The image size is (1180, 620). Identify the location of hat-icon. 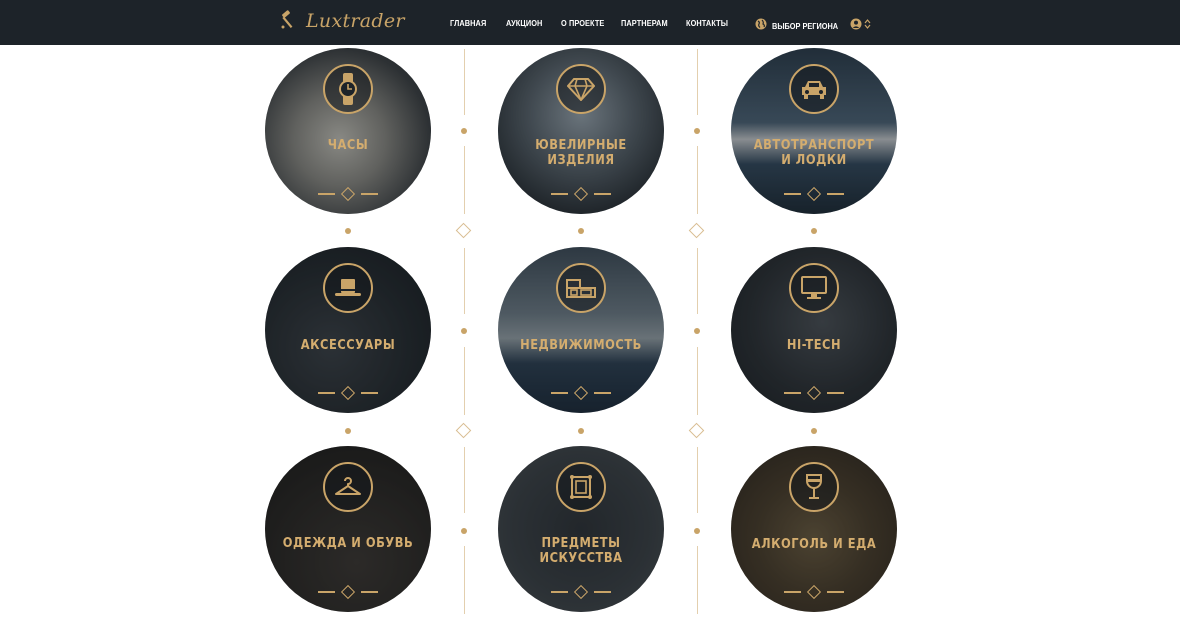
(348, 288).